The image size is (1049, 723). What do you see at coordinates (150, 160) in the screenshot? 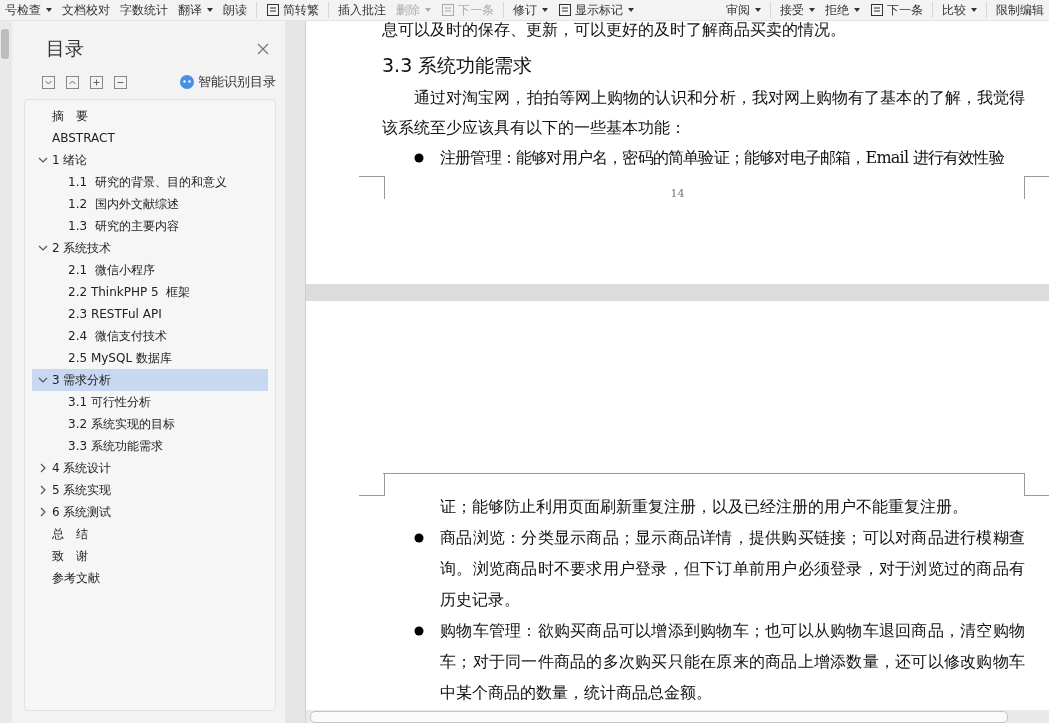
I see `toc-item: 1 绪论` at bounding box center [150, 160].